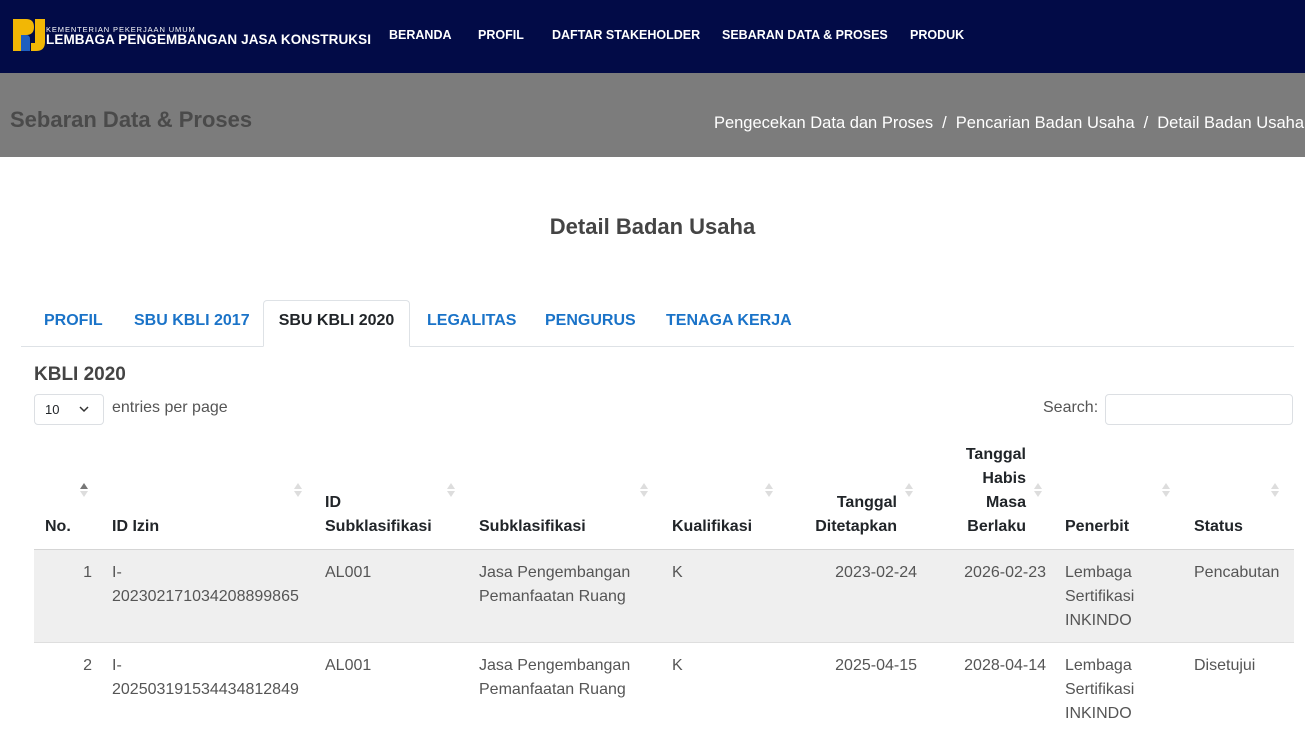 The height and width of the screenshot is (732, 1305). I want to click on nav-daftar-stakeholder: DAFTAR STAKEHOLDER, so click(626, 35).